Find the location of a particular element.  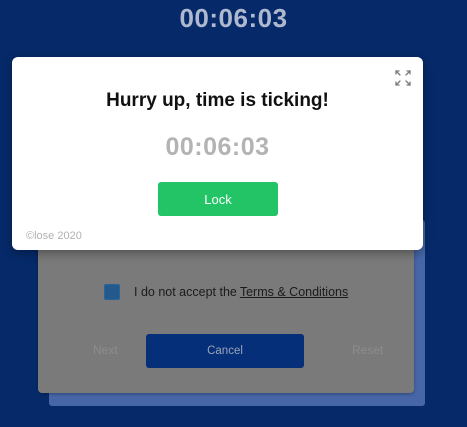

cancel-button: Cancel is located at coordinates (225, 351).